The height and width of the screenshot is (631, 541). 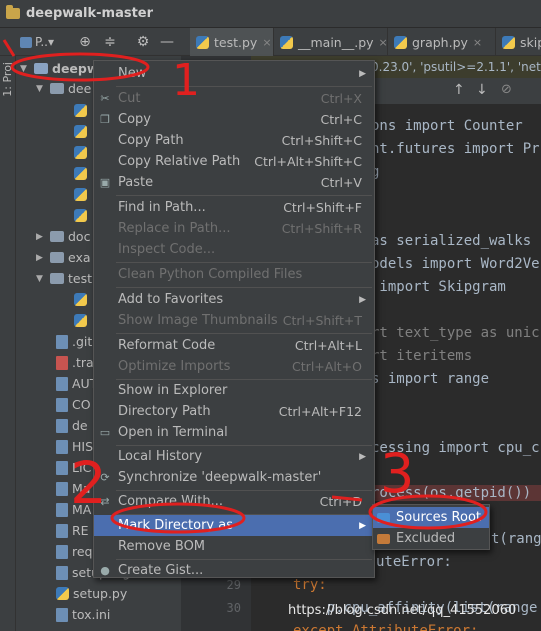 I want to click on tree-root-item: ▼ deepw, so click(x=59, y=68).